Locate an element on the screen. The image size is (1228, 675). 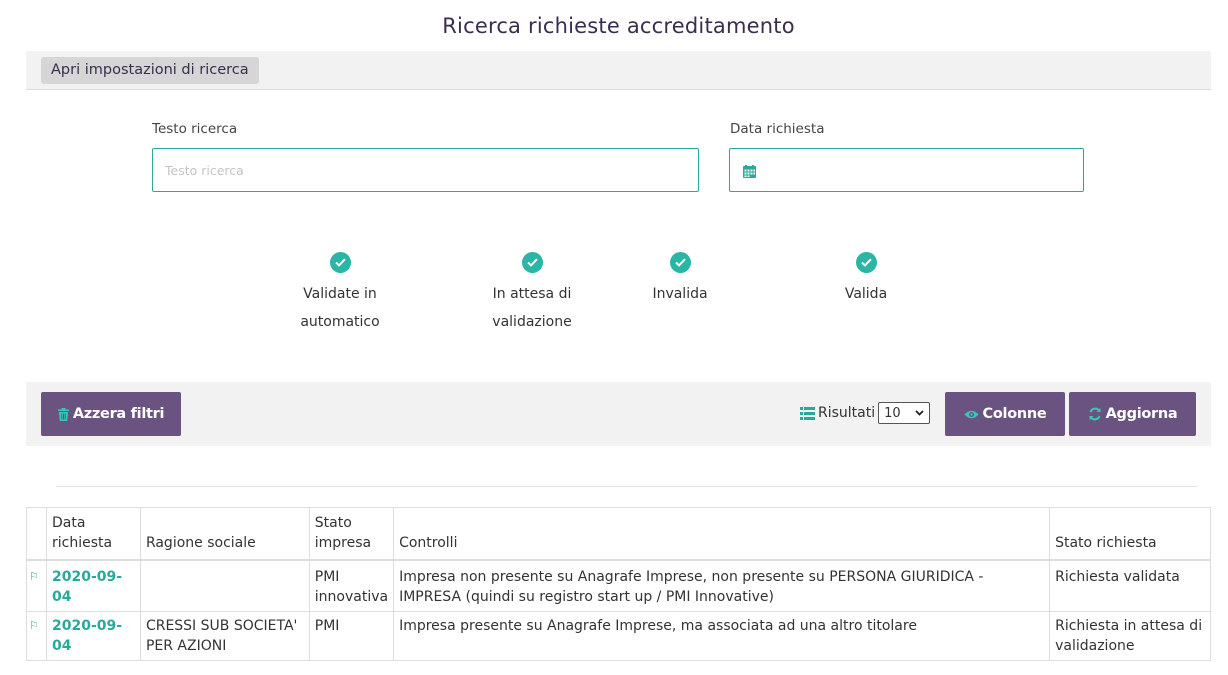
filter-validate-automatico: Validate in automatico is located at coordinates (340, 294).